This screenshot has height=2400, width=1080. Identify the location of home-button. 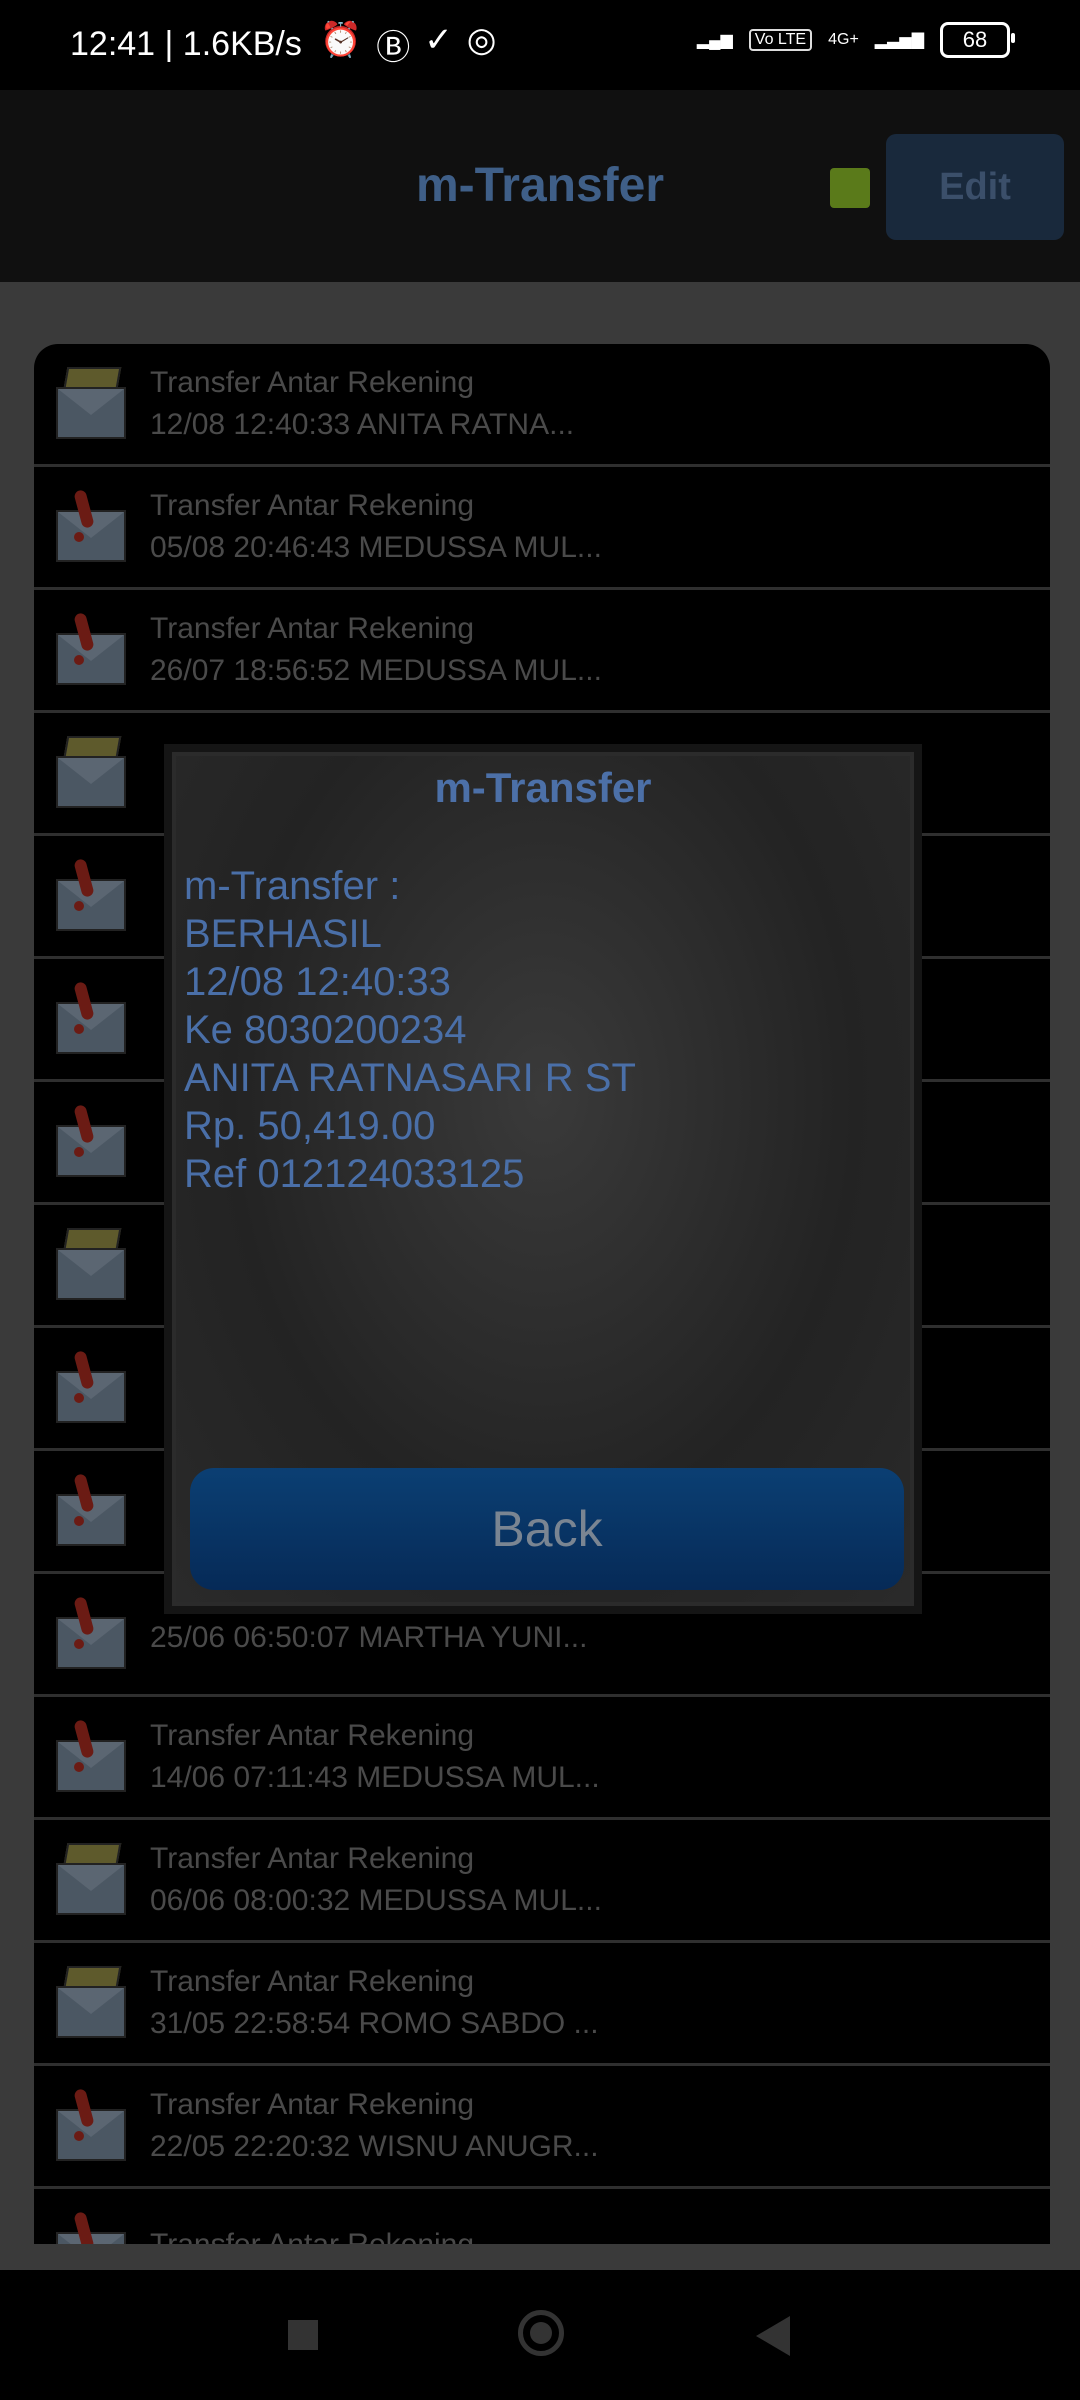
(541, 2333).